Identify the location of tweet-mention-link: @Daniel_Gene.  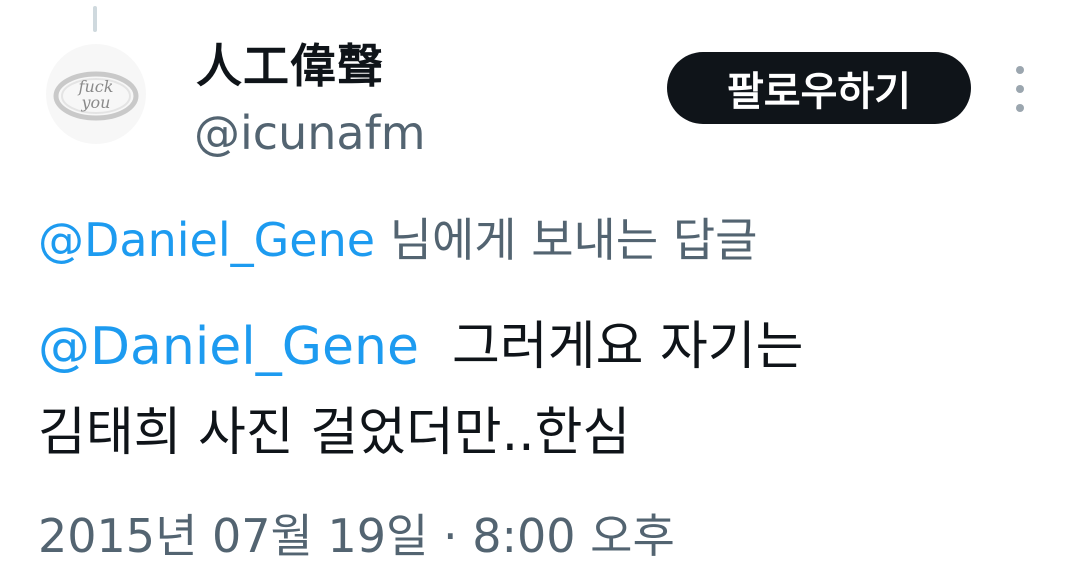
(228, 347).